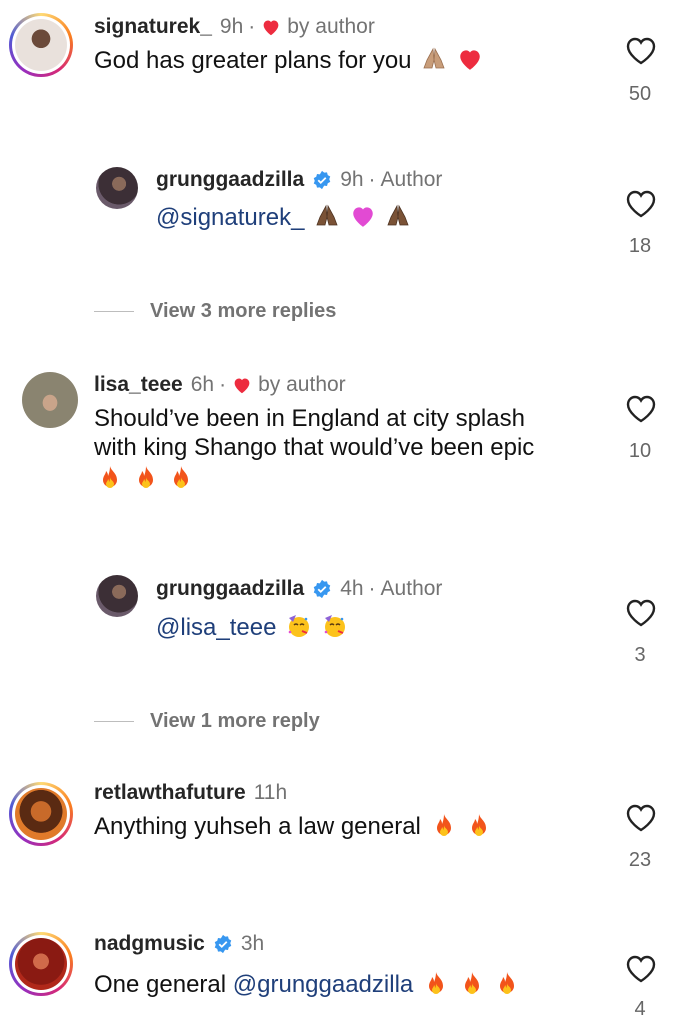 The width and height of the screenshot is (691, 1024). I want to click on username: retlawthafuture, so click(170, 793).